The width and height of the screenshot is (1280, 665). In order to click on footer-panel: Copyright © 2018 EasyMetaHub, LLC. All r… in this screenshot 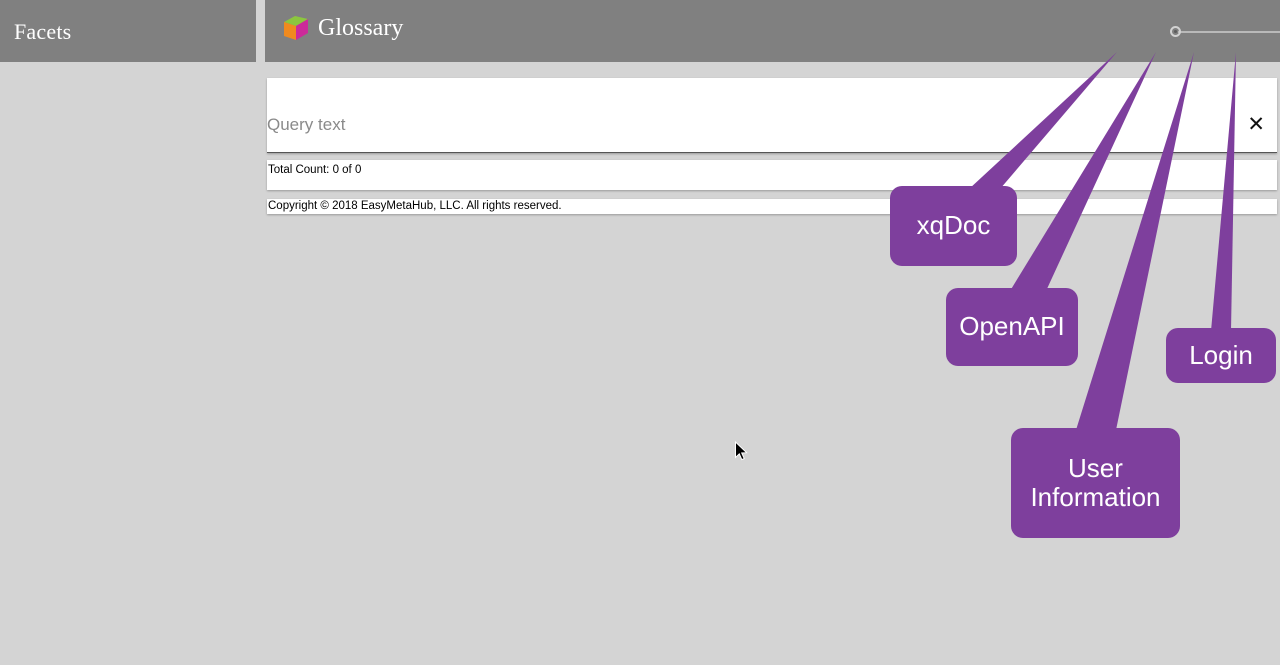, I will do `click(772, 206)`.